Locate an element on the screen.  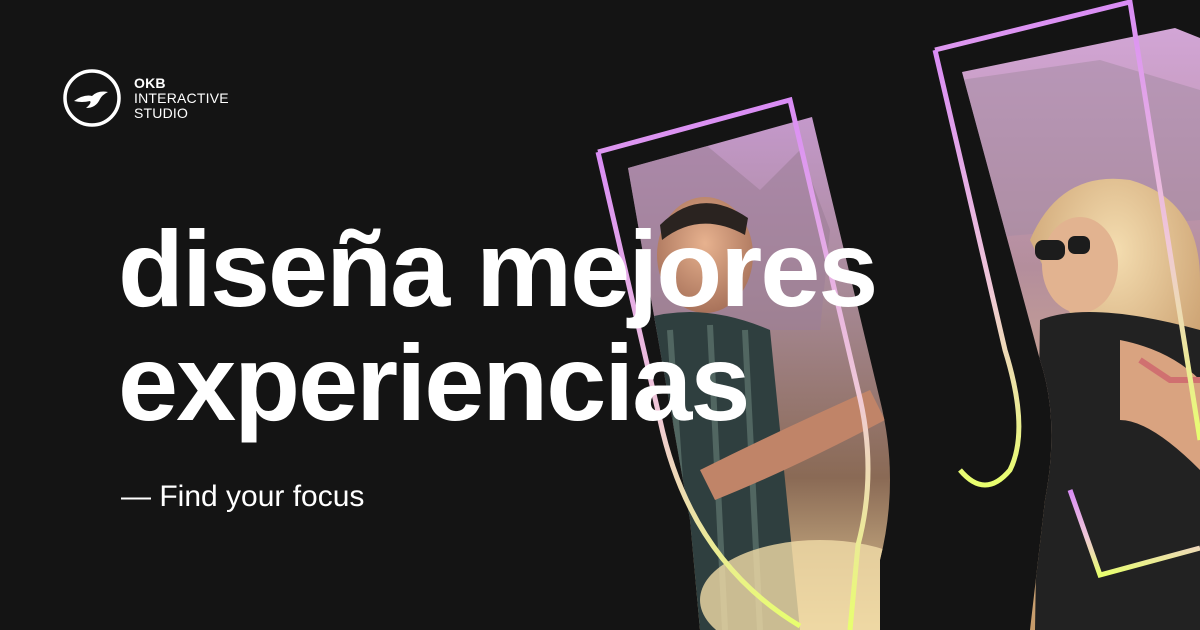
bird-in-circle-icon is located at coordinates (92, 98).